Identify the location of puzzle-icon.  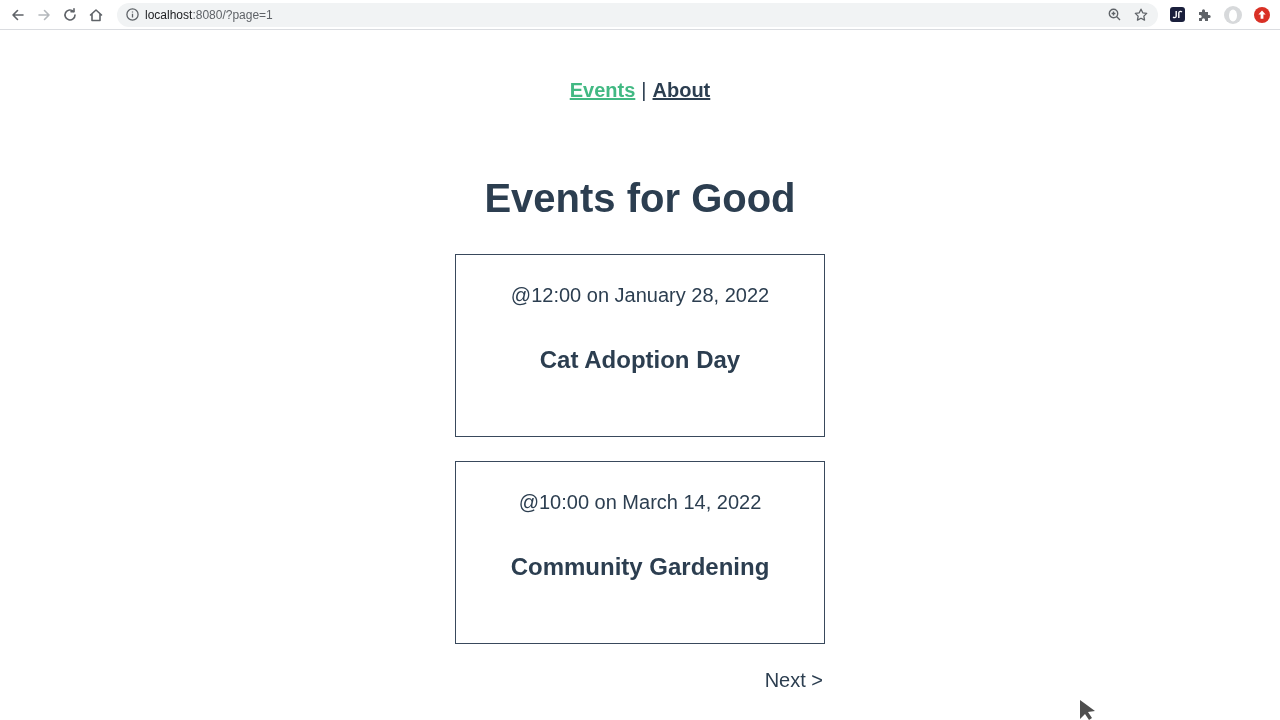
(1204, 14).